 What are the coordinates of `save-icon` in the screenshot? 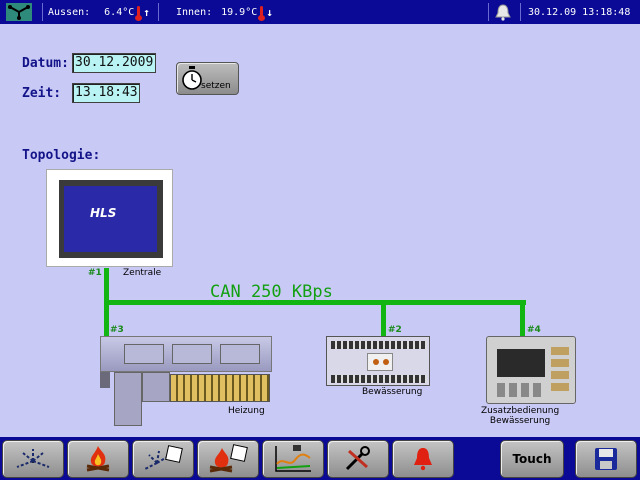 It's located at (606, 459).